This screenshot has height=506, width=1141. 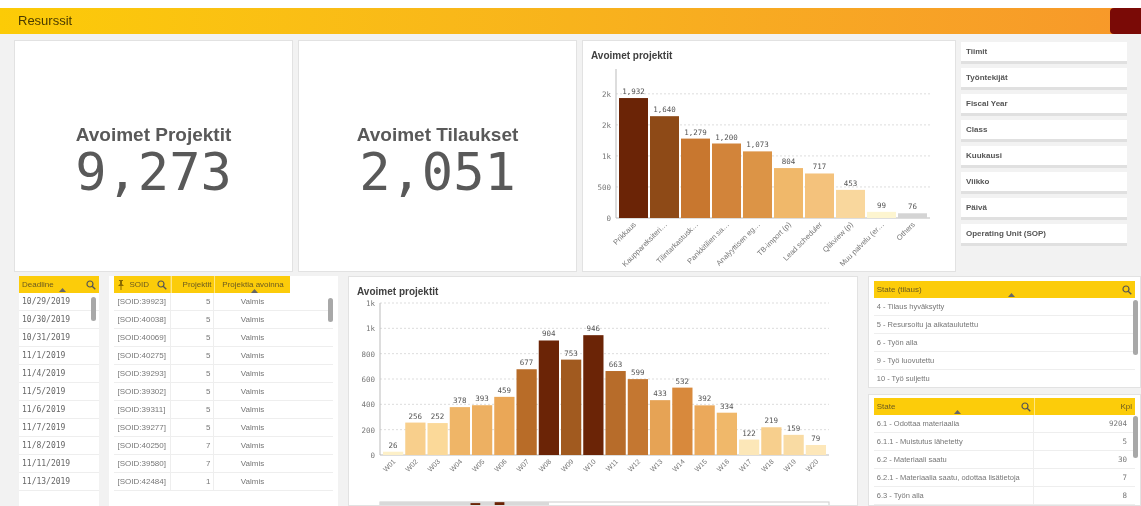 What do you see at coordinates (143, 427) in the screenshot?
I see `table-cell: [SOID:39277]` at bounding box center [143, 427].